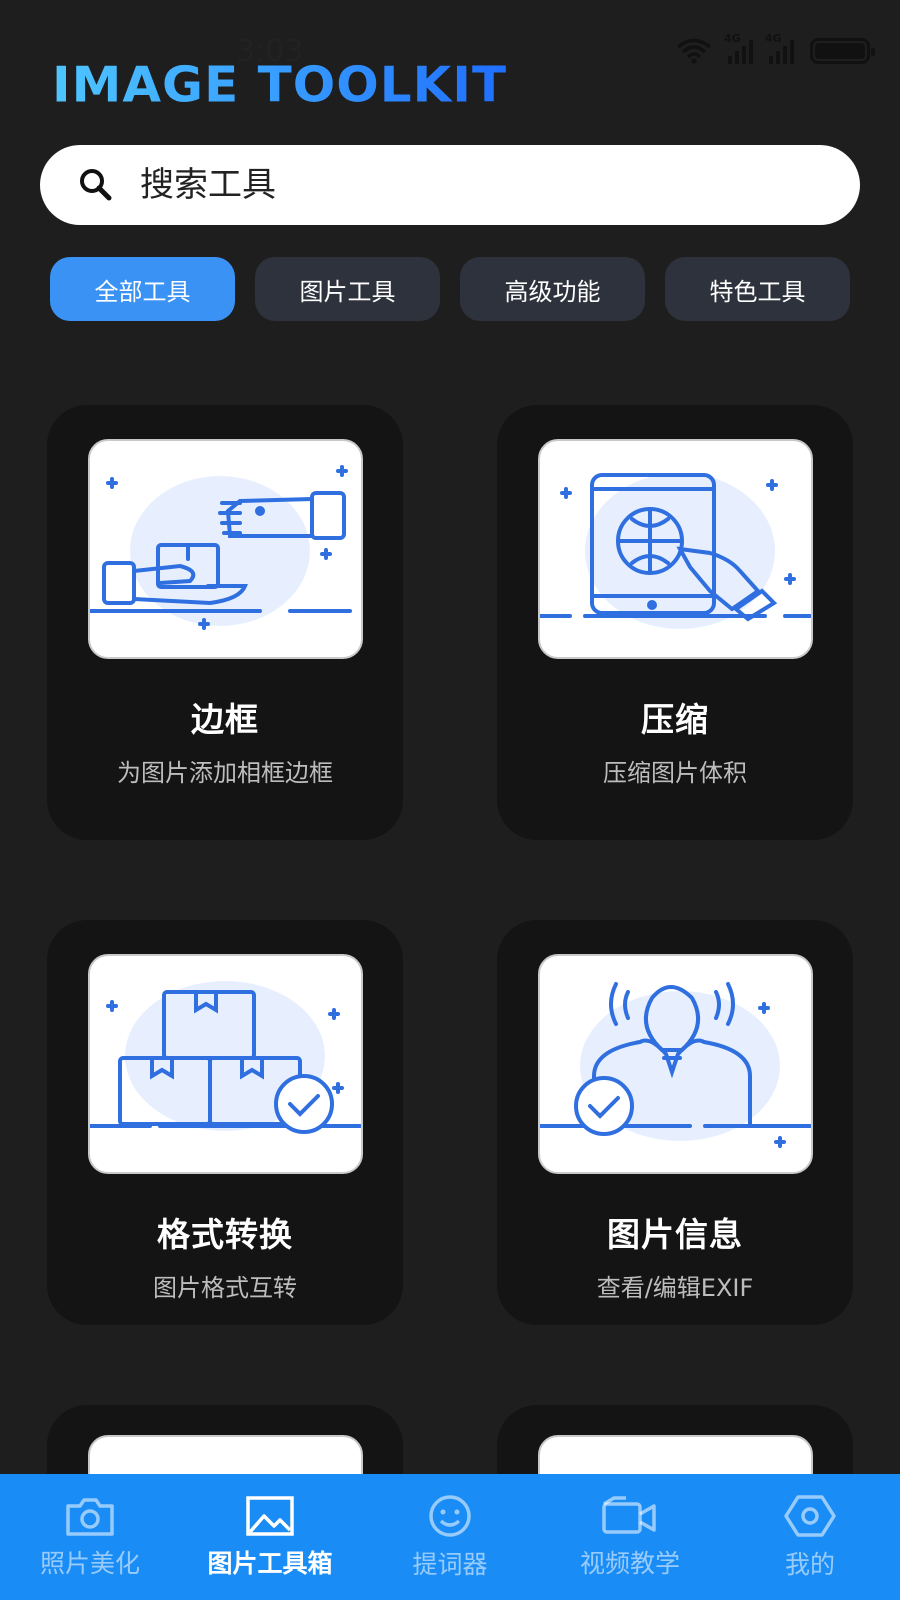 The height and width of the screenshot is (1600, 900). I want to click on category-tabs: 全部工具 图片工具 高级功能 特色工具, so click(450, 289).